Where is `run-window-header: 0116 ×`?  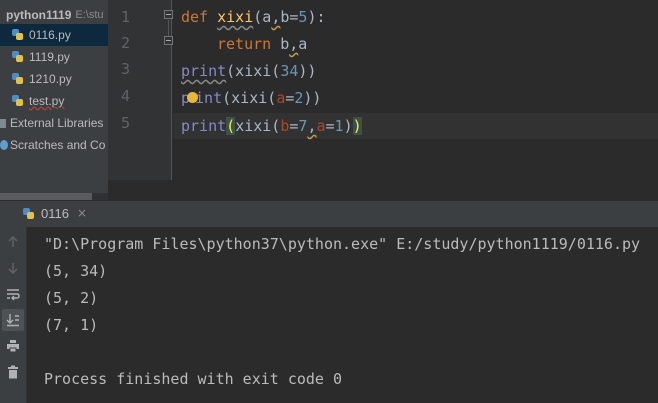
run-window-header: 0116 × is located at coordinates (329, 214).